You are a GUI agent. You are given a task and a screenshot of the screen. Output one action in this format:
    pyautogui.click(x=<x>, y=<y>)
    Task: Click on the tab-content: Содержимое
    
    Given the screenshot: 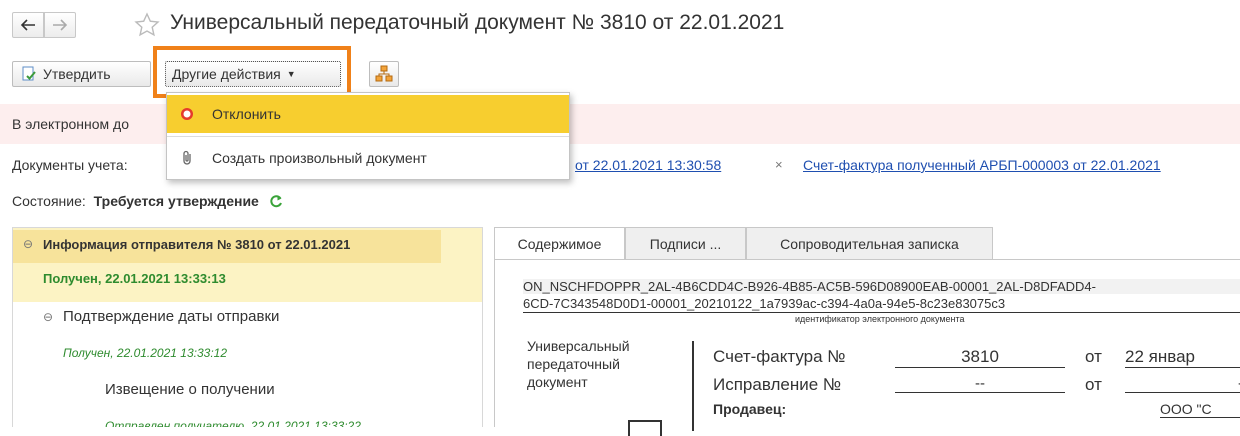 What is the action you would take?
    pyautogui.click(x=559, y=243)
    